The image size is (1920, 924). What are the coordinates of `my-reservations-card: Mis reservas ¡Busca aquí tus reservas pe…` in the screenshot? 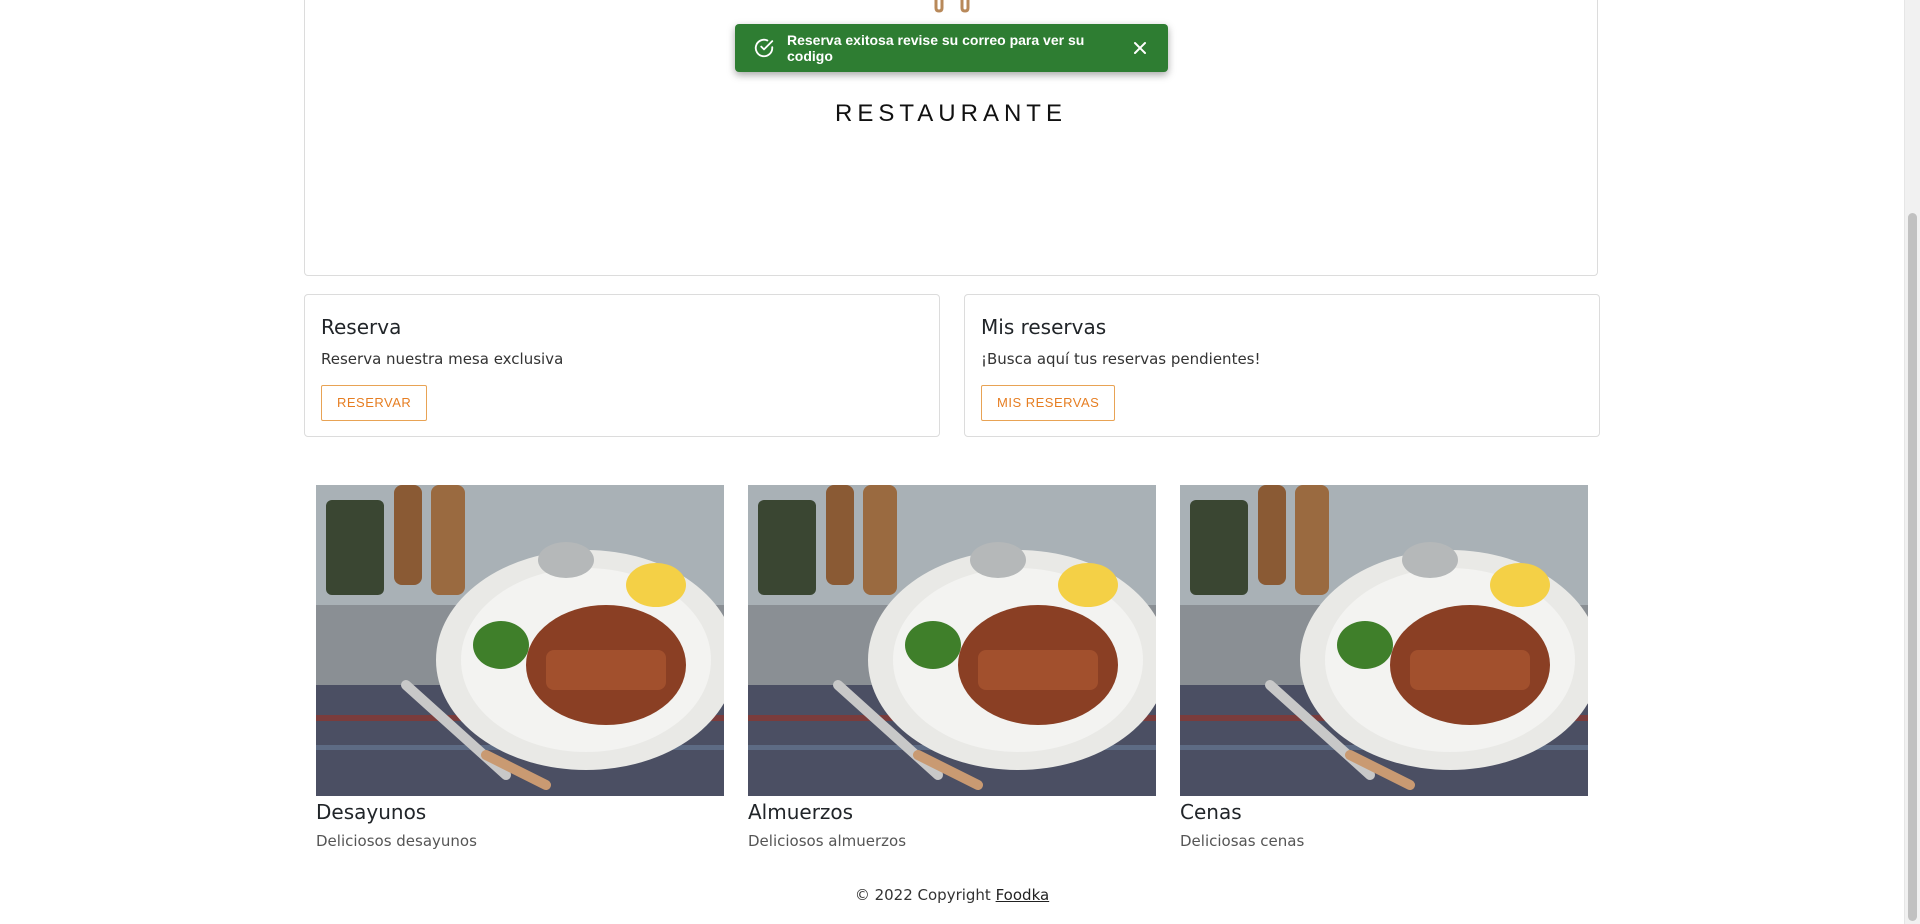 It's located at (1282, 365).